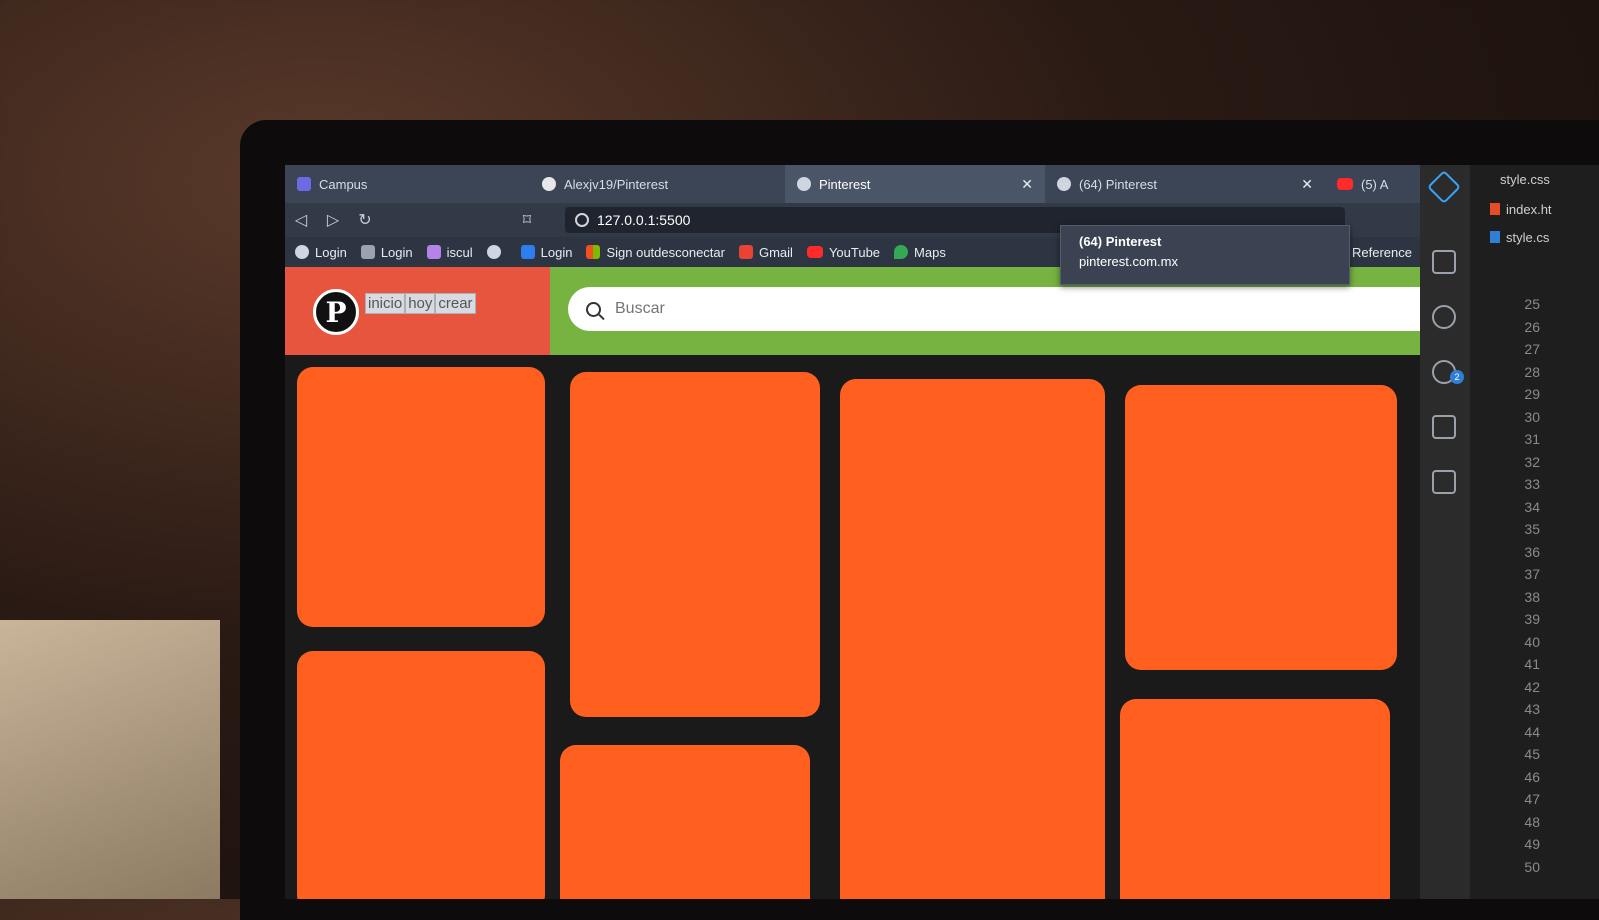 This screenshot has width=1599, height=920. Describe the element at coordinates (549, 184) in the screenshot. I see `github-icon` at that location.